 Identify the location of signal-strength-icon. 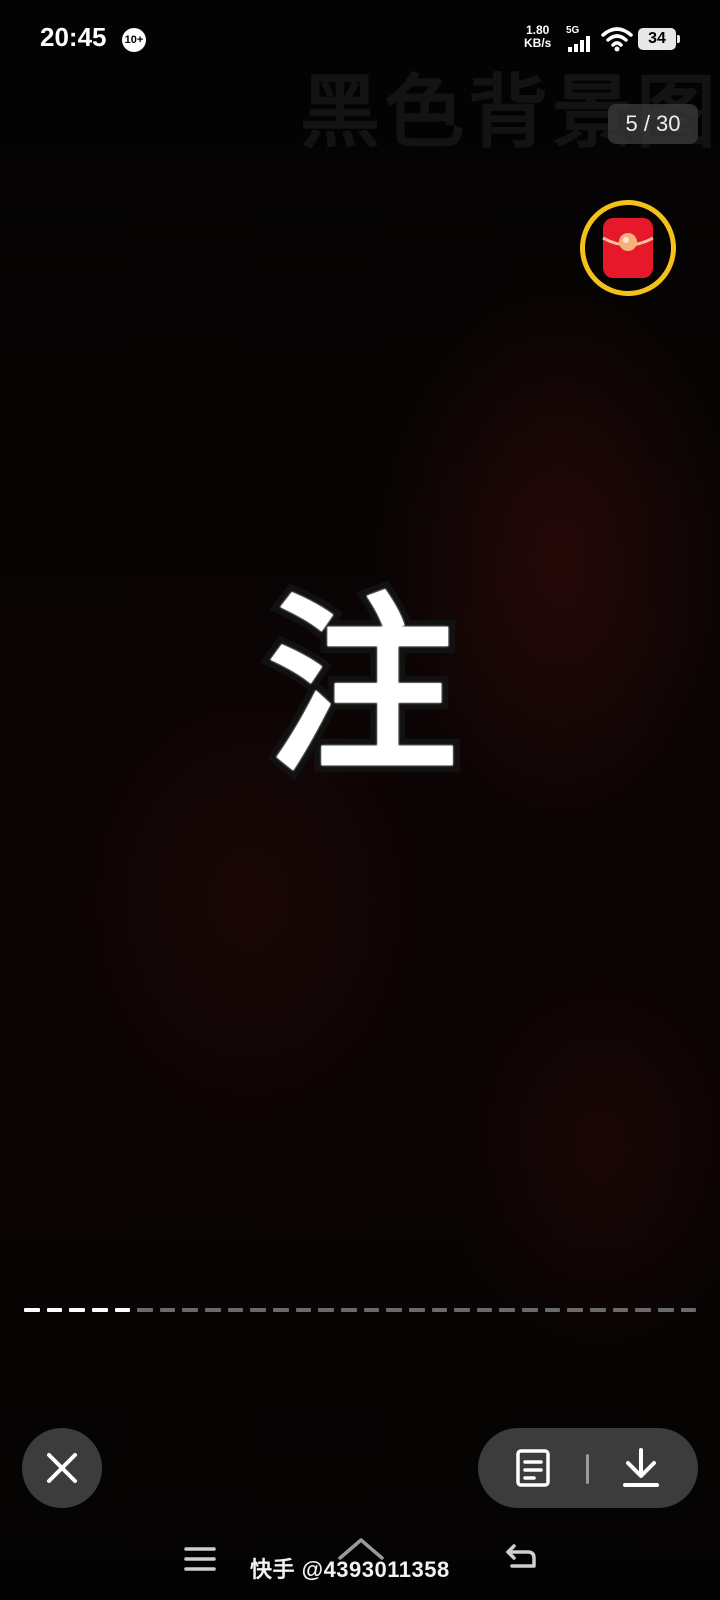
(579, 44).